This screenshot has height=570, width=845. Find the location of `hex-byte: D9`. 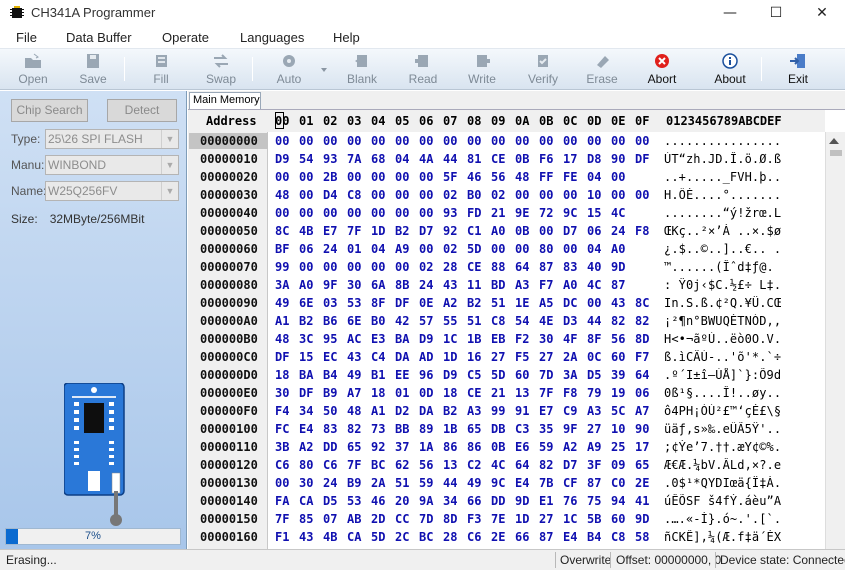

hex-byte: D9 is located at coordinates (450, 375).